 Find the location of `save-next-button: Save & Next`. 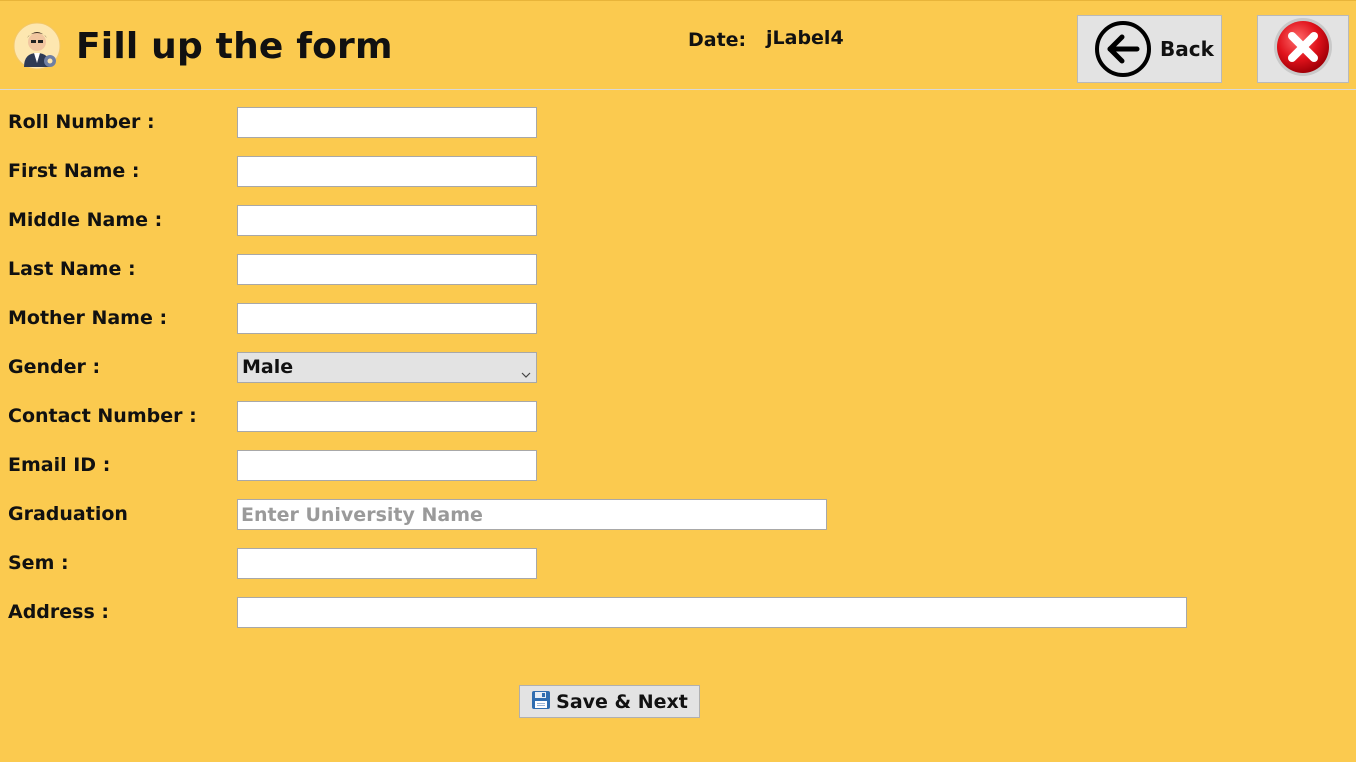

save-next-button: Save & Next is located at coordinates (609, 701).